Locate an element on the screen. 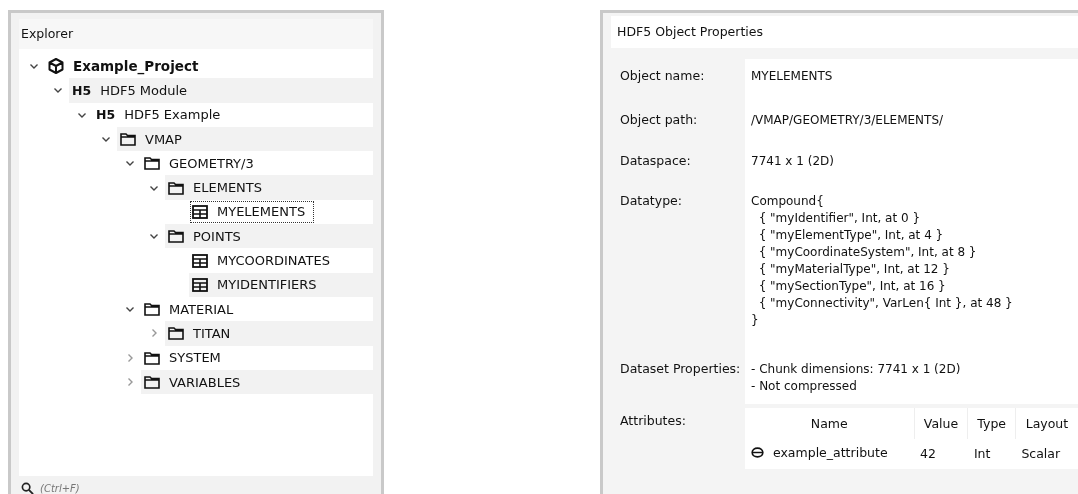 This screenshot has width=1078, height=494. tree-item: VMAP is located at coordinates (245, 139).